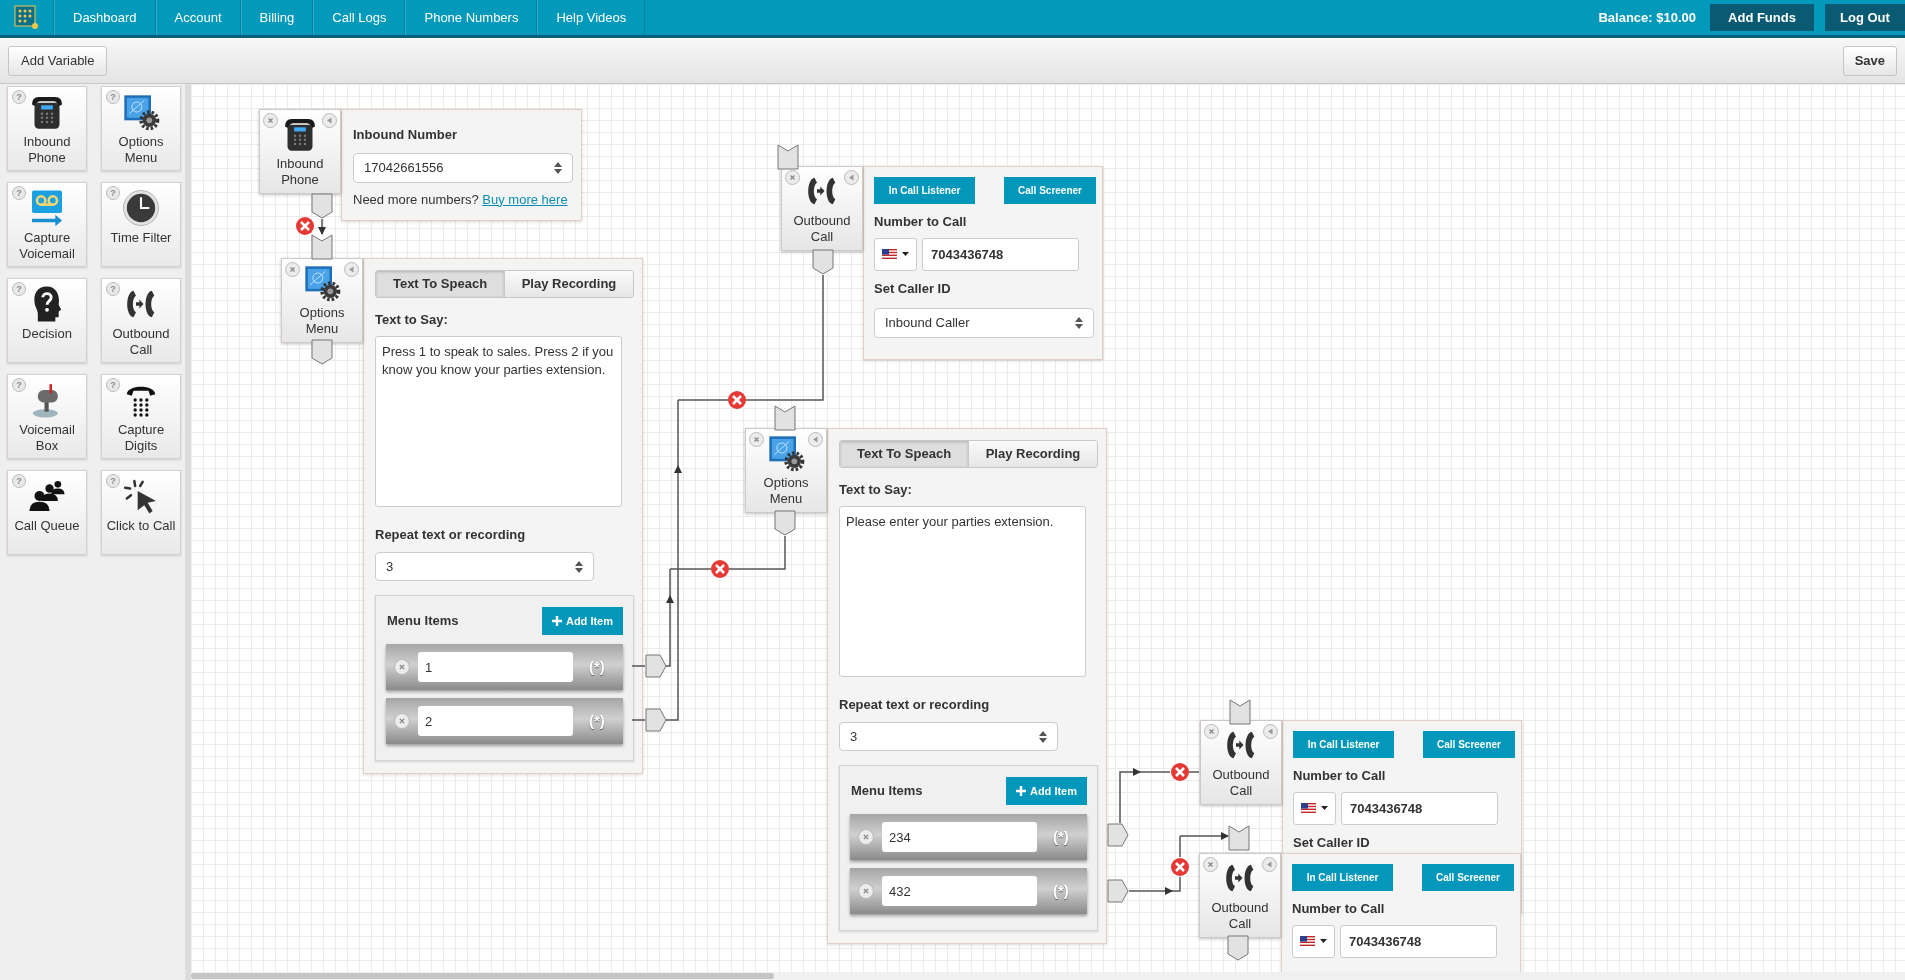 The width and height of the screenshot is (1905, 980). Describe the element at coordinates (984, 323) in the screenshot. I see `select-dropdown: Inbound Caller` at that location.